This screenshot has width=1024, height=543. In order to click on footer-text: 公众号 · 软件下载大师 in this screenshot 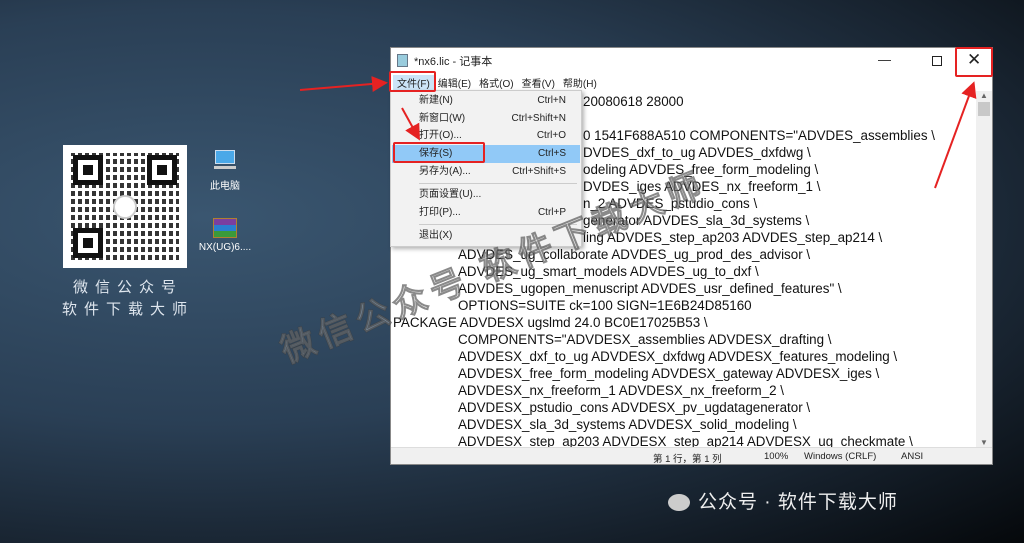, I will do `click(798, 502)`.